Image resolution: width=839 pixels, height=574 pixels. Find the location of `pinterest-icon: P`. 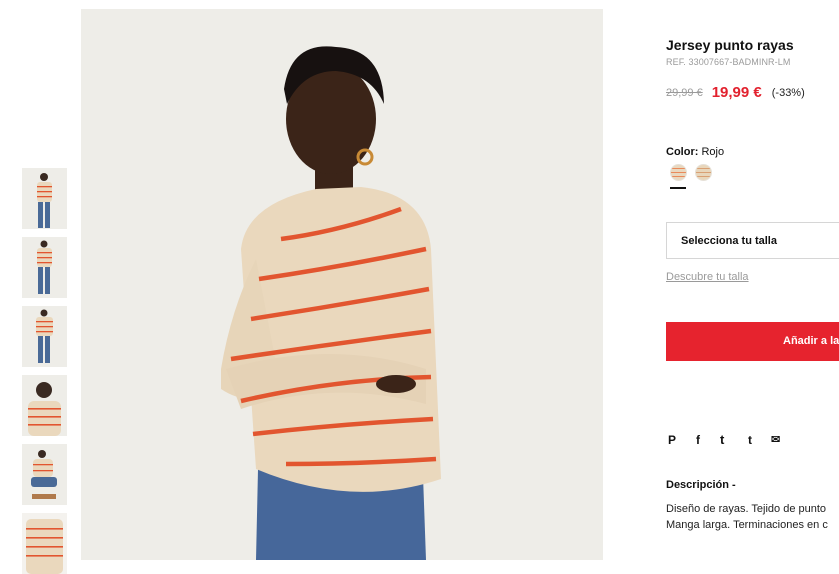

pinterest-icon: P is located at coordinates (672, 440).